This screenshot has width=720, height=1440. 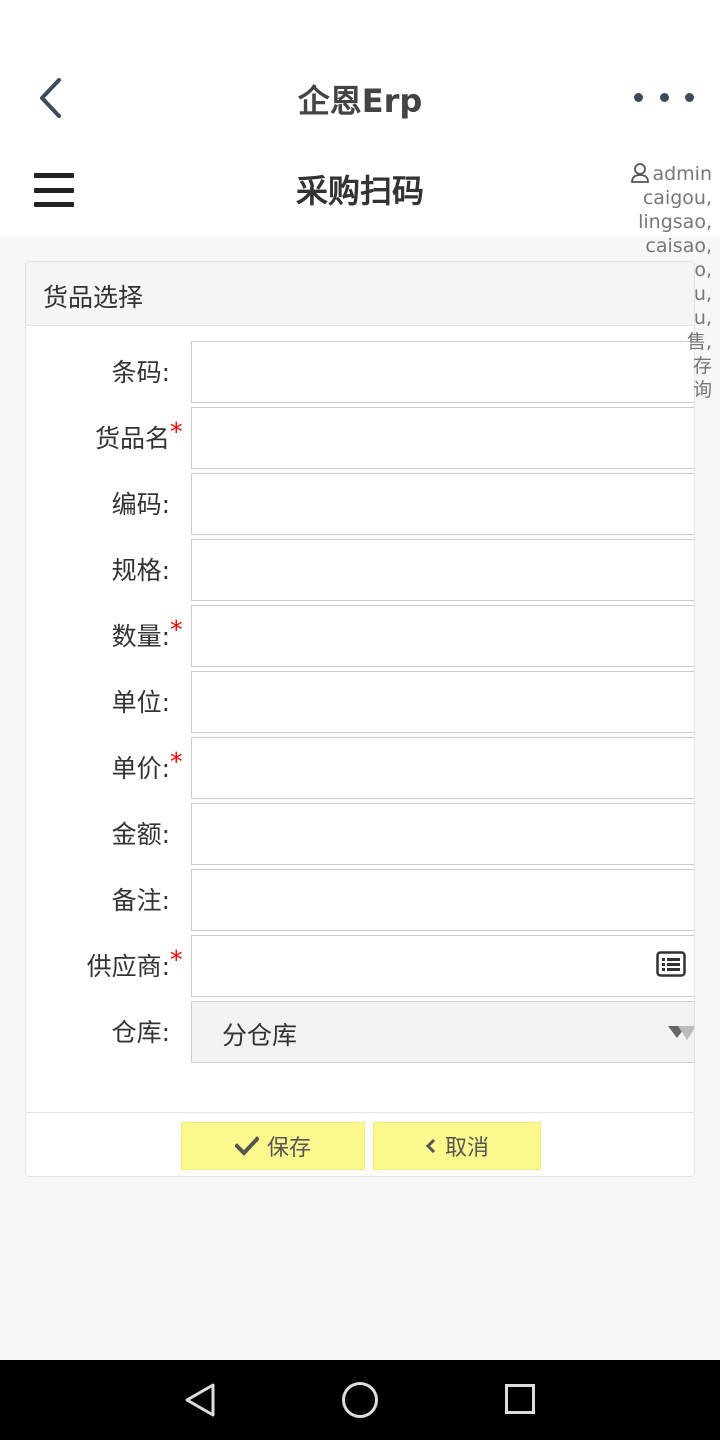 I want to click on app-title: 企恩Erp, so click(x=360, y=101).